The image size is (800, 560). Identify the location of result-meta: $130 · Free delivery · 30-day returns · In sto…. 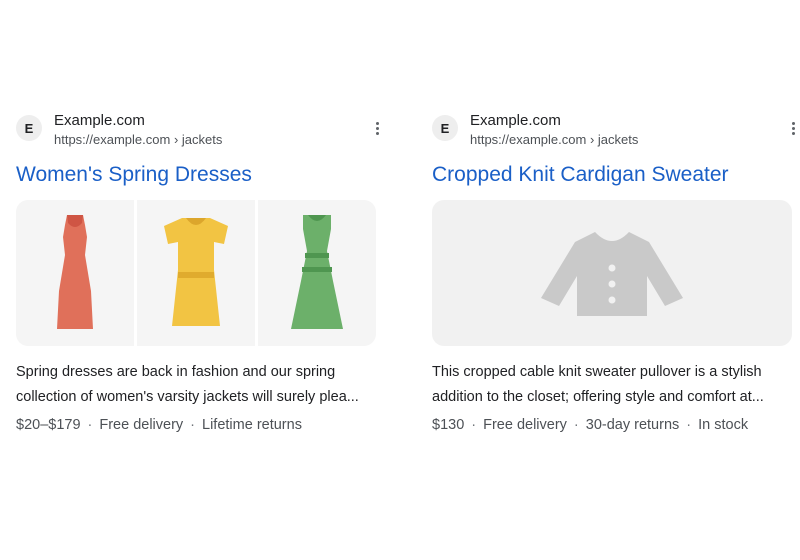
(612, 425).